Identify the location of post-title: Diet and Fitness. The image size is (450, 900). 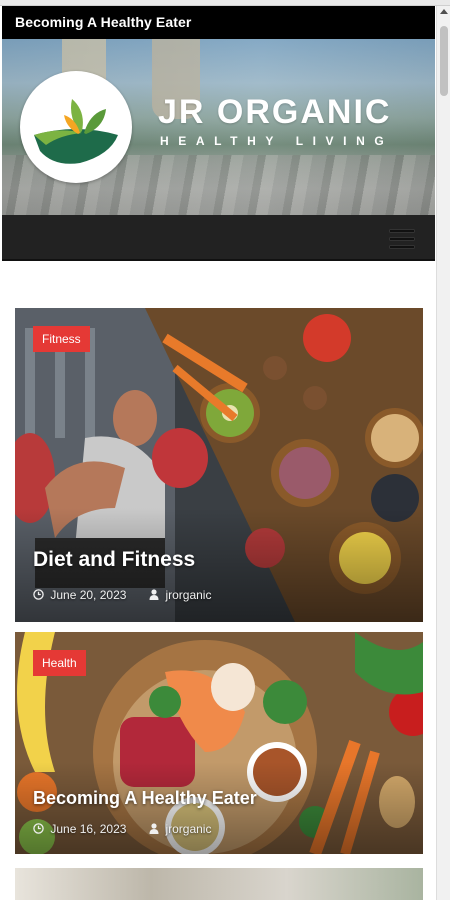
(114, 560).